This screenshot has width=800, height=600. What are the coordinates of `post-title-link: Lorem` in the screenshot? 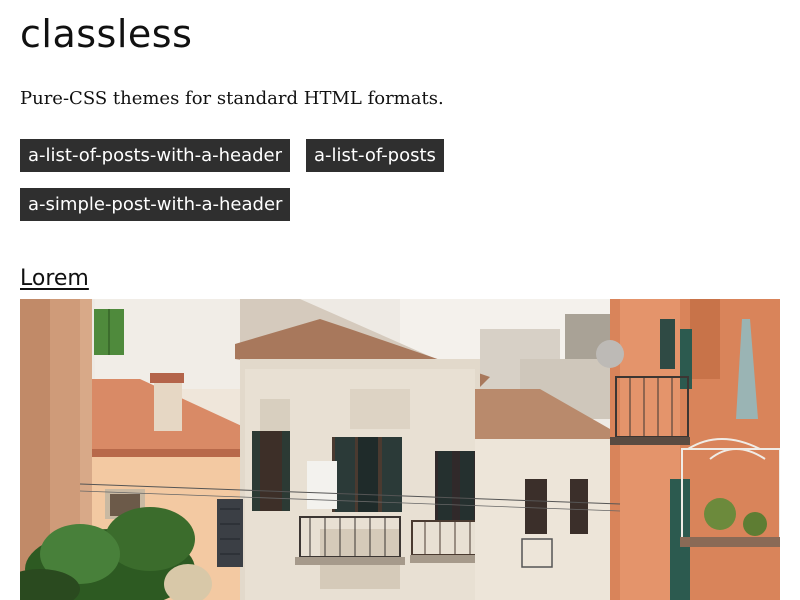 It's located at (54, 278).